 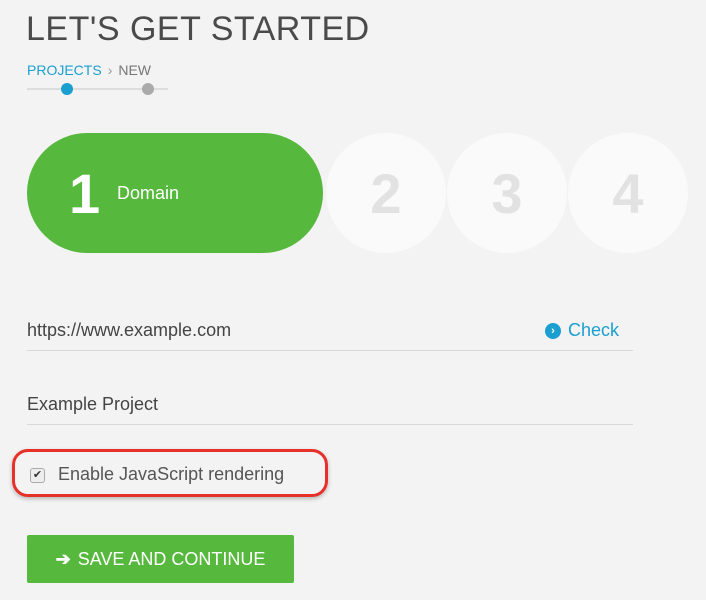 I want to click on chevron-right-icon: ›, so click(x=110, y=70).